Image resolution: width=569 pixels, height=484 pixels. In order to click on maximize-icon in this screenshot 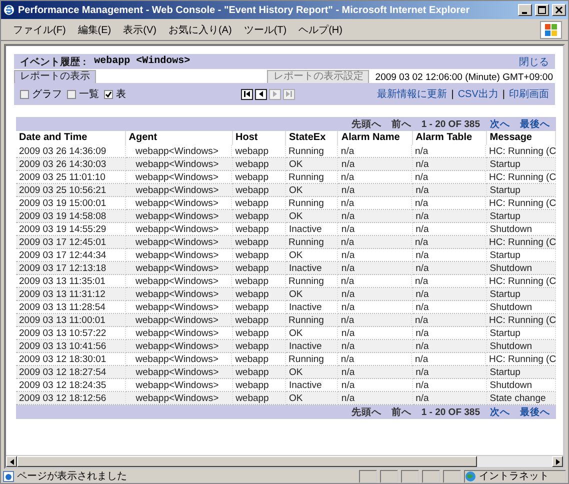, I will do `click(542, 10)`.